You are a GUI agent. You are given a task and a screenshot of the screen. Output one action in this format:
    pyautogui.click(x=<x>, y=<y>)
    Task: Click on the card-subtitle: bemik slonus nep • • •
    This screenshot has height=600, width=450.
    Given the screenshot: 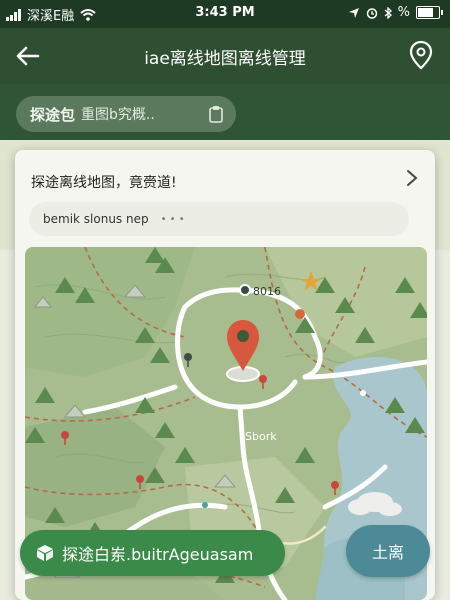 What is the action you would take?
    pyautogui.click(x=219, y=219)
    